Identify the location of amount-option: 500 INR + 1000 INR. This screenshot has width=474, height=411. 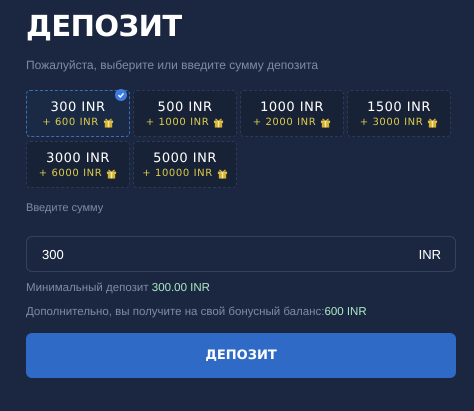
(185, 113).